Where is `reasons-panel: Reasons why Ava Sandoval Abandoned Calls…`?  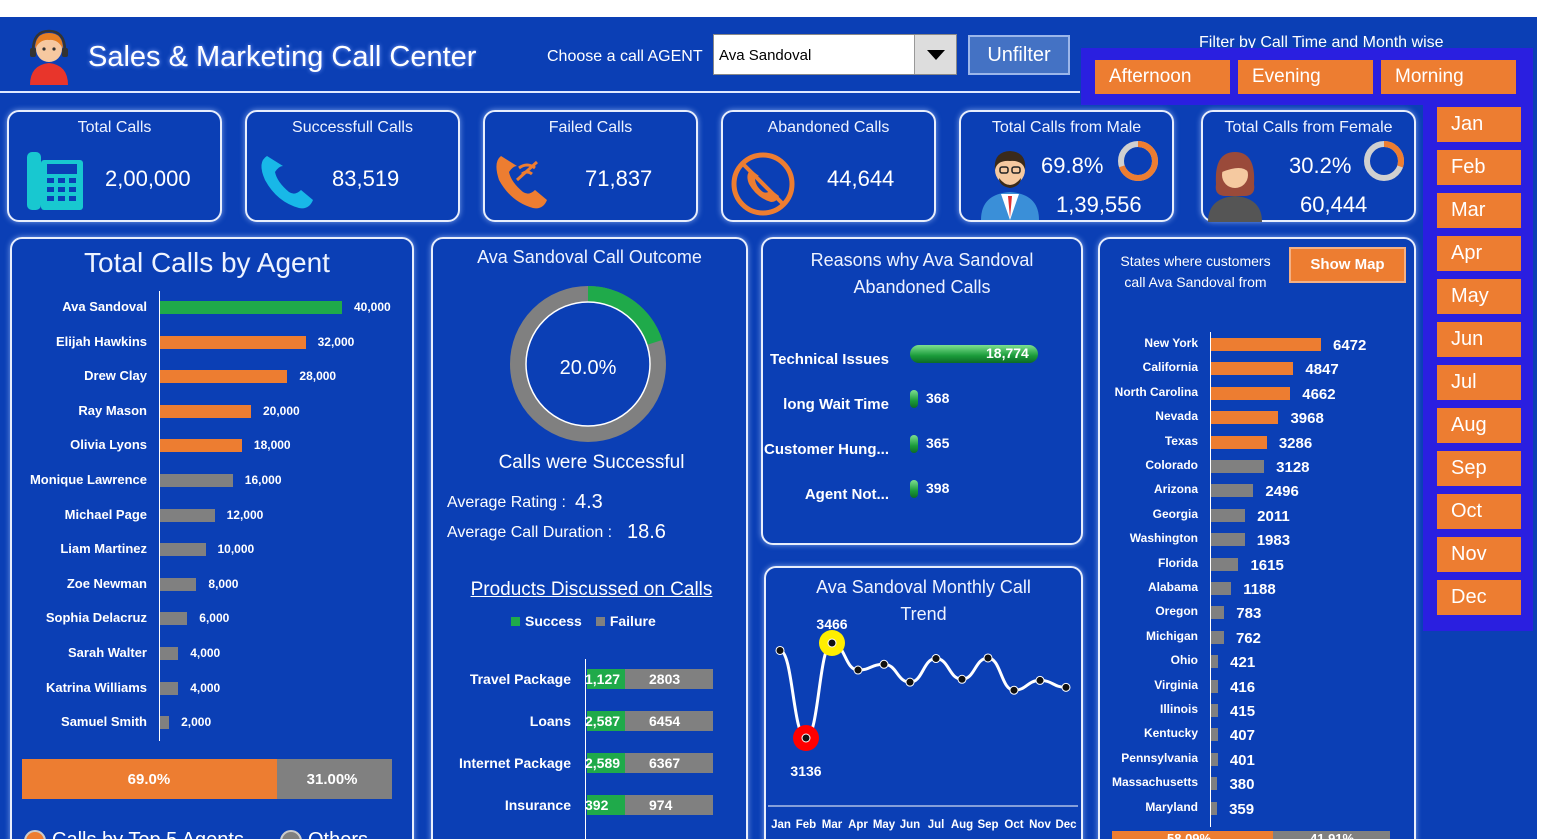 reasons-panel: Reasons why Ava Sandoval Abandoned Calls… is located at coordinates (922, 391).